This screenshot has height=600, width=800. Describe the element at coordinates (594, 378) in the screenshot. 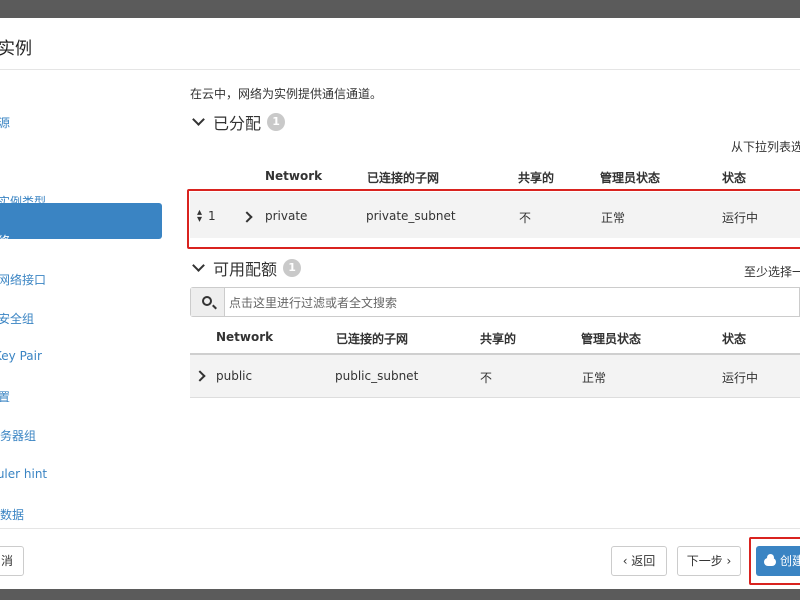

I see `available-row-admin-state: 正常` at that location.